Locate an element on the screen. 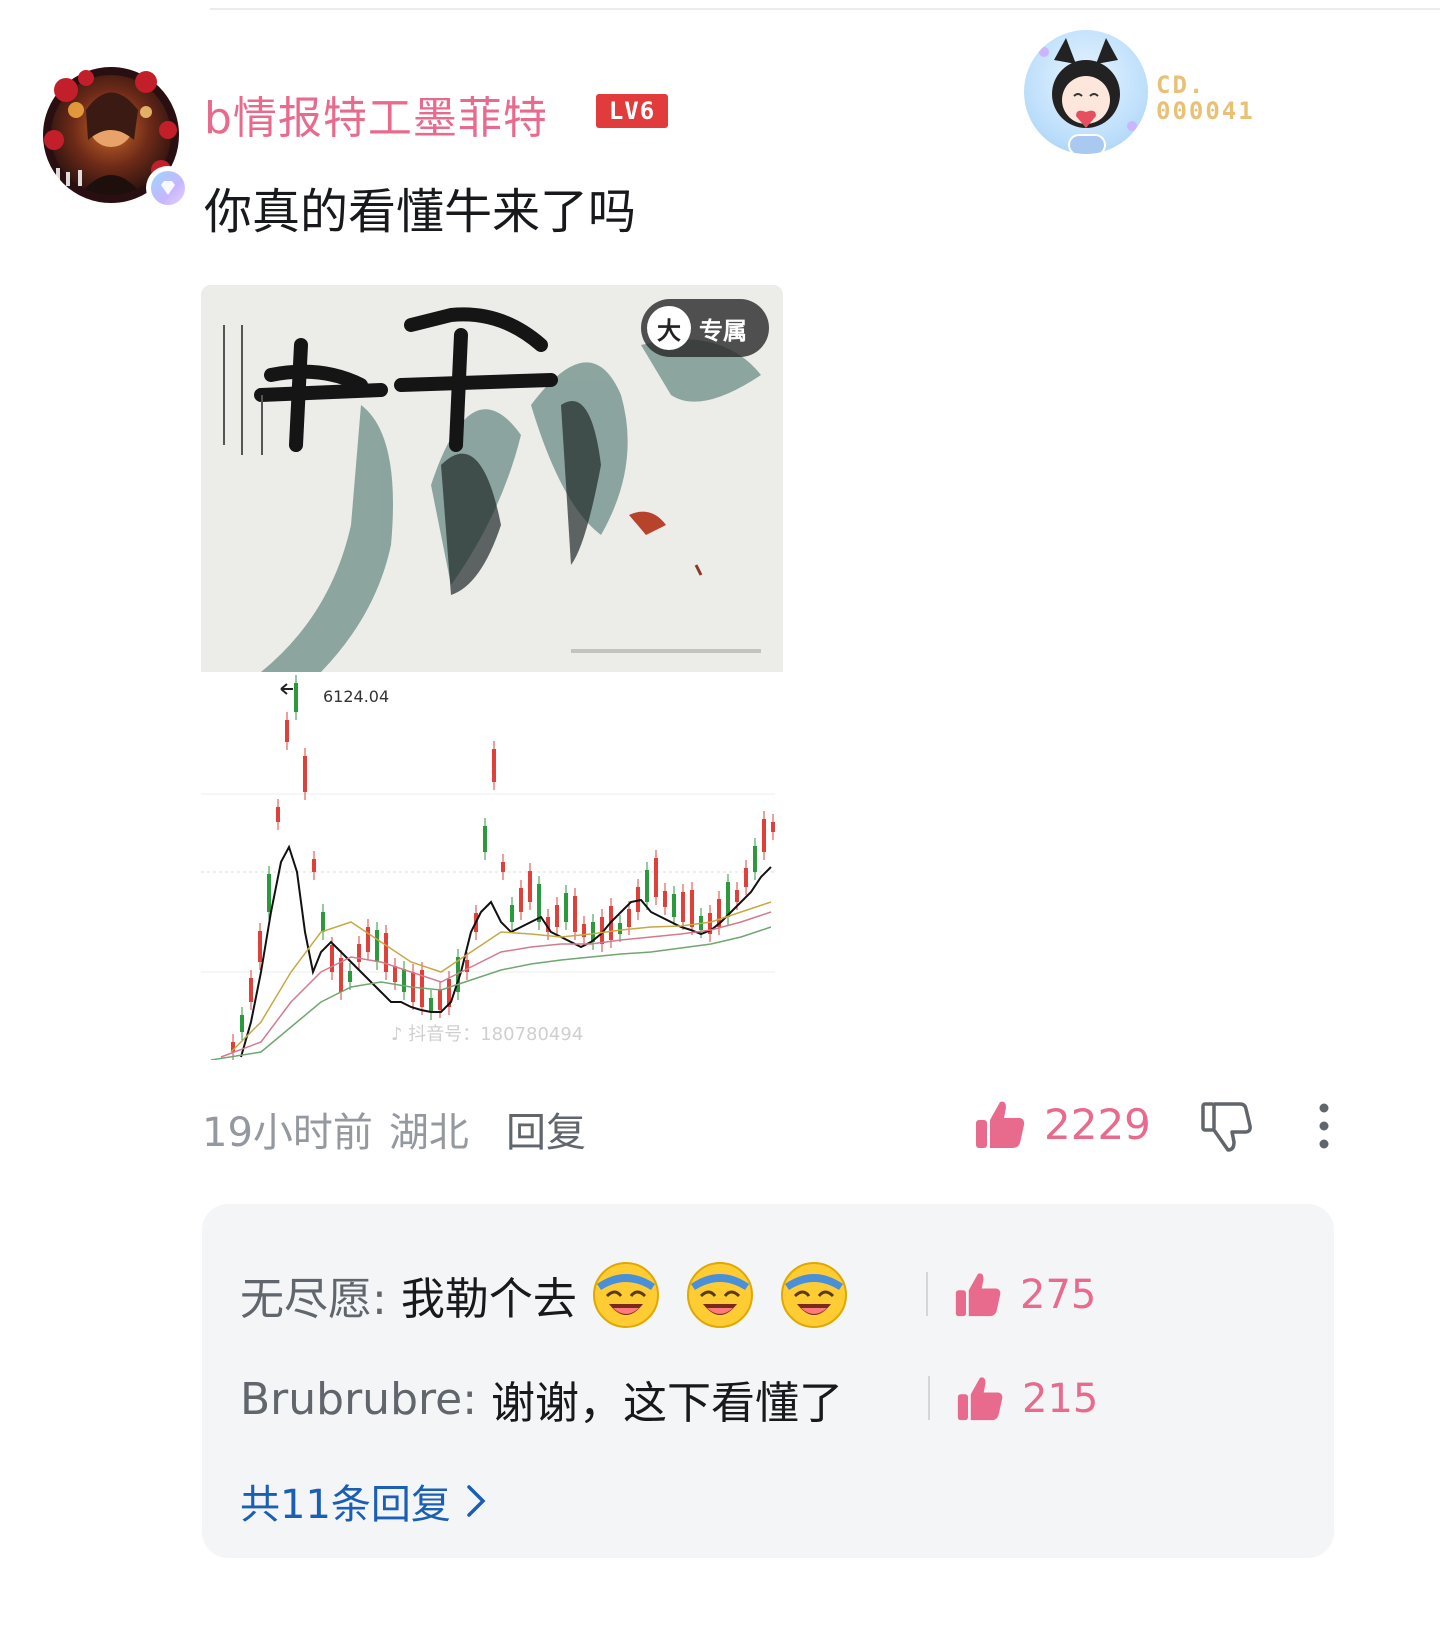 The image size is (1440, 1638). comment-time: 19小时前 is located at coordinates (287, 1133).